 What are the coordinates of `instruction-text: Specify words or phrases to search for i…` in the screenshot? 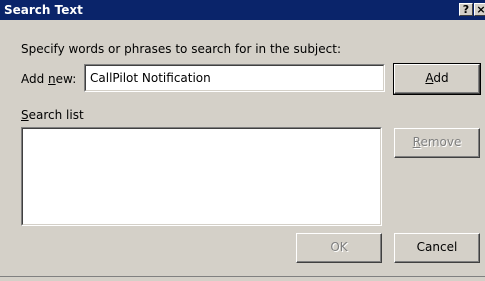 It's located at (181, 49).